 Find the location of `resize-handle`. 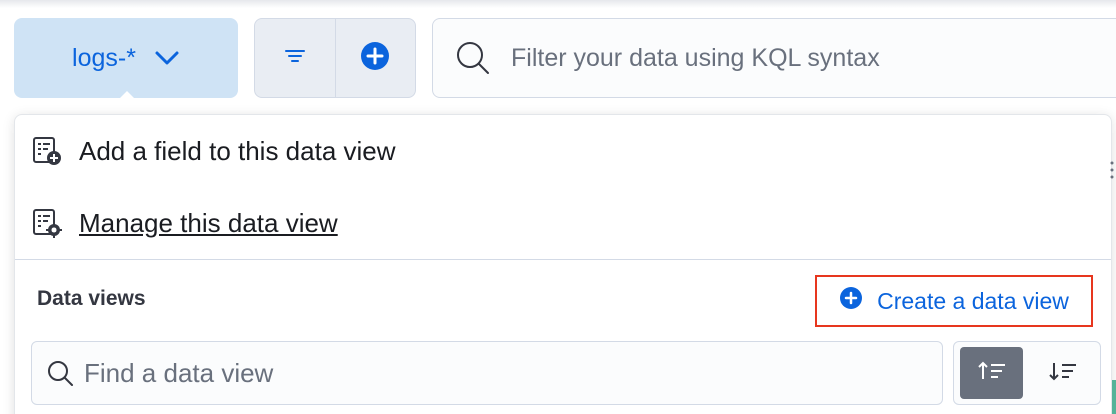

resize-handle is located at coordinates (1112, 170).